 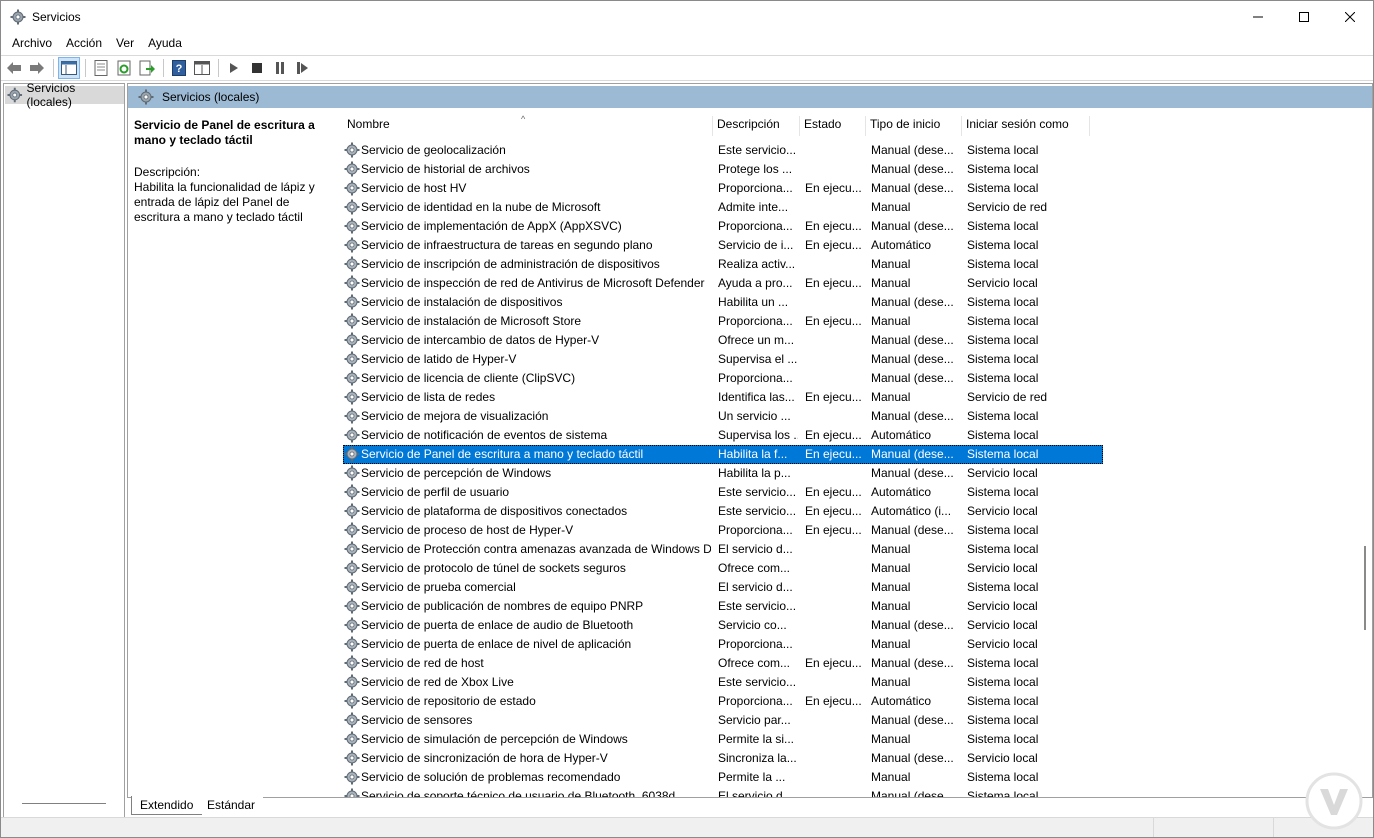 I want to click on title-bar: Servicios, so click(x=687, y=16).